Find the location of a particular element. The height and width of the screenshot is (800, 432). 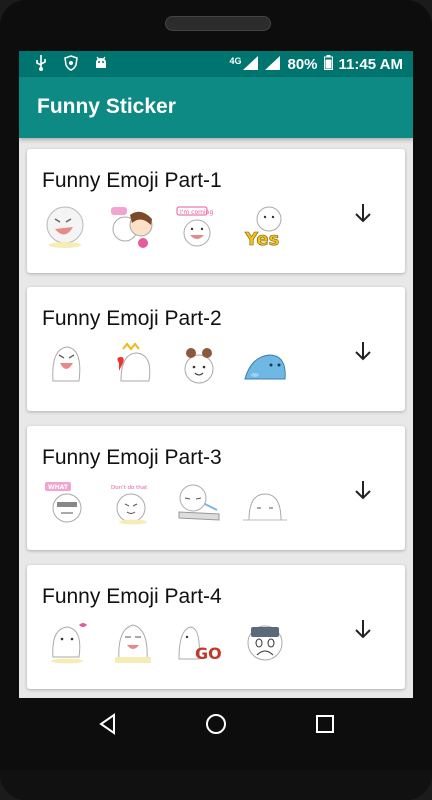

usb-icon is located at coordinates (41, 63).